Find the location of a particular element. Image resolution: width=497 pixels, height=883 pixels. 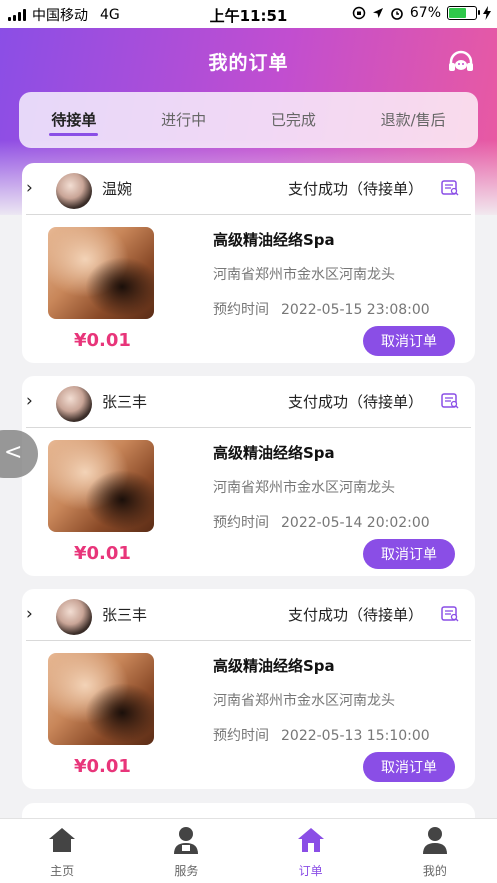

tabbar-item-0: 主页 is located at coordinates (62, 849).